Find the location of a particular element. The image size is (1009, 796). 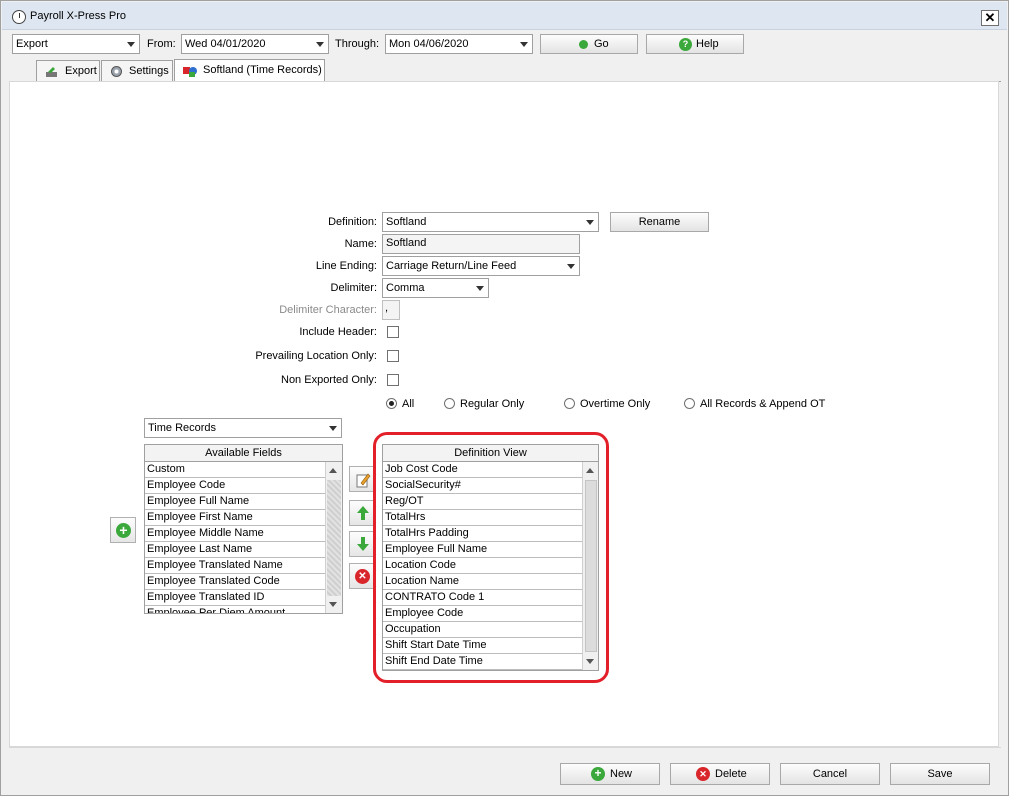

clock-icon is located at coordinates (19, 17).